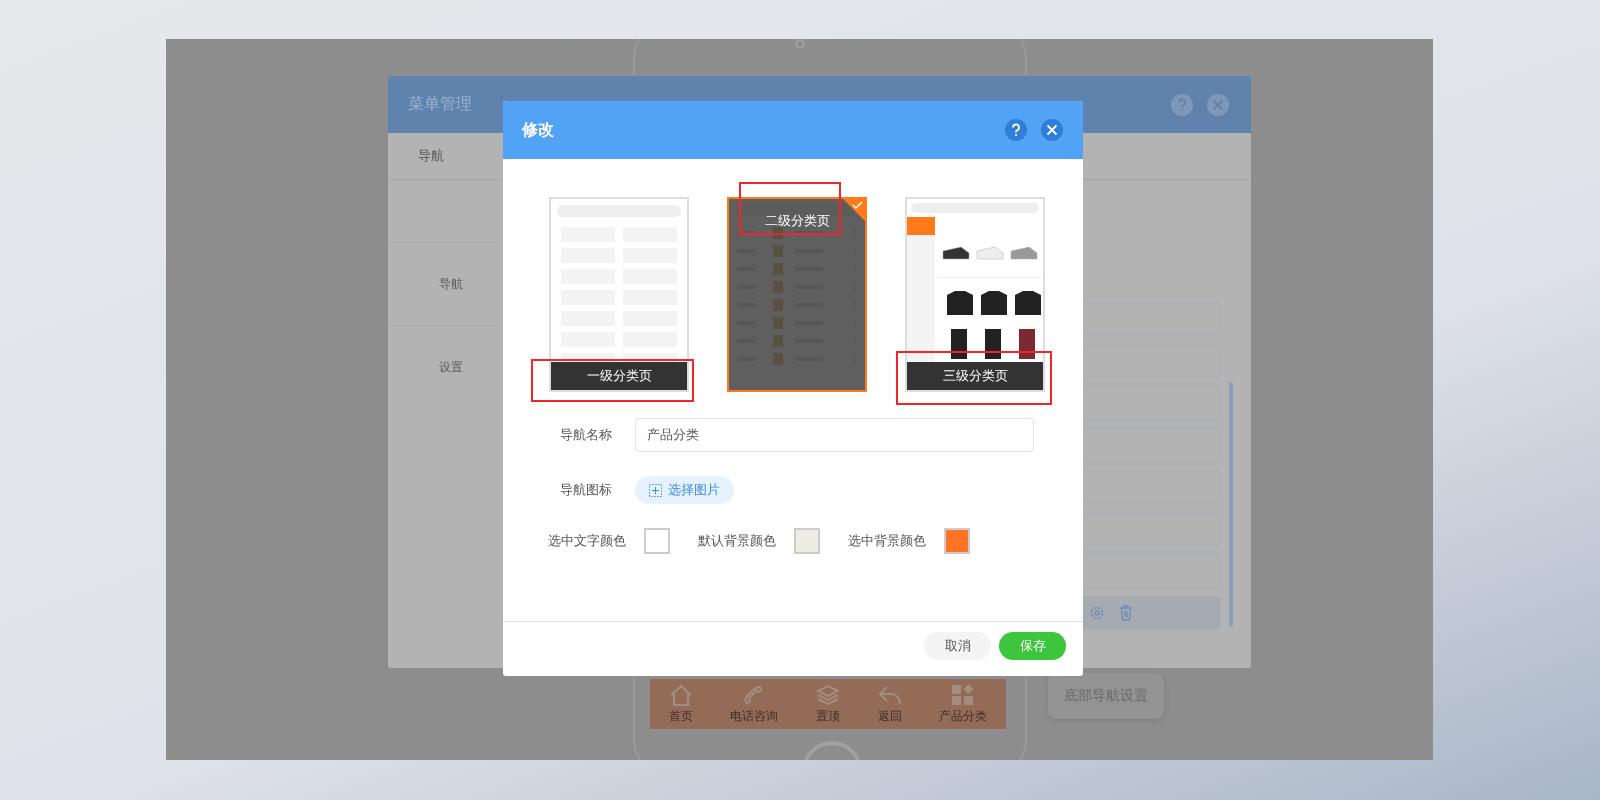 Image resolution: width=1600 pixels, height=800 pixels. Describe the element at coordinates (680, 716) in the screenshot. I see `nav-label: 首页` at that location.